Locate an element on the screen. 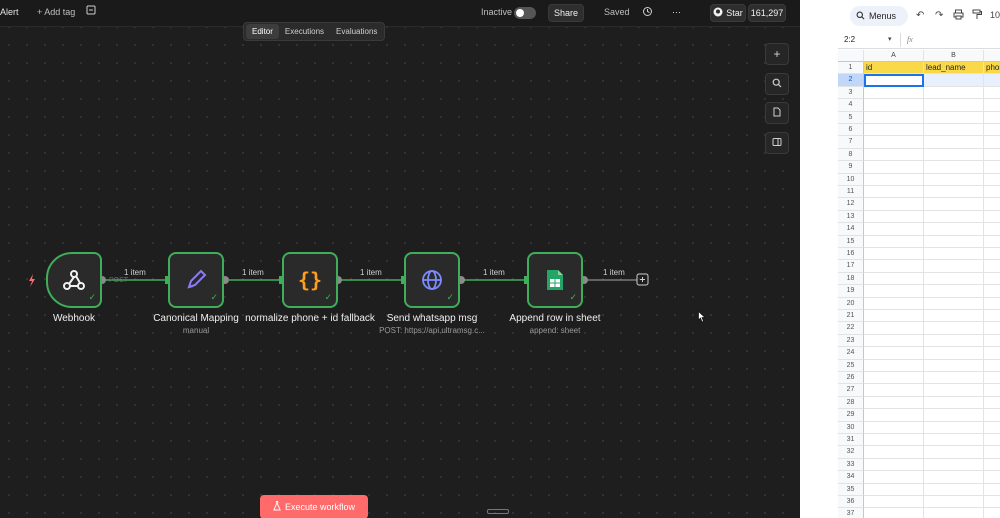 Image resolution: width=1000 pixels, height=518 pixels. row-header: 3 is located at coordinates (851, 93).